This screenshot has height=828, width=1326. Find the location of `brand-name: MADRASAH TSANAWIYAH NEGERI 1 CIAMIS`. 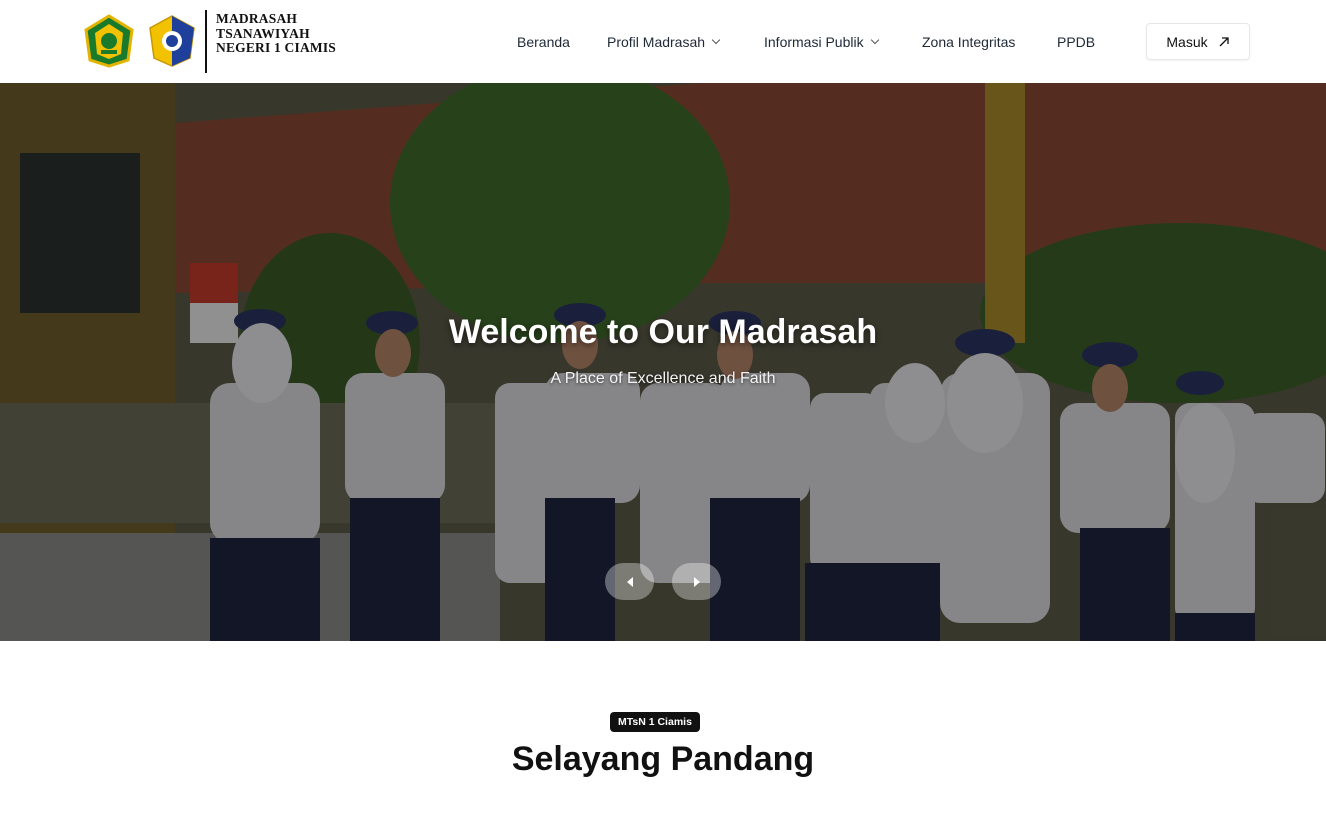

brand-name: MADRASAH TSANAWIYAH NEGERI 1 CIAMIS is located at coordinates (276, 33).